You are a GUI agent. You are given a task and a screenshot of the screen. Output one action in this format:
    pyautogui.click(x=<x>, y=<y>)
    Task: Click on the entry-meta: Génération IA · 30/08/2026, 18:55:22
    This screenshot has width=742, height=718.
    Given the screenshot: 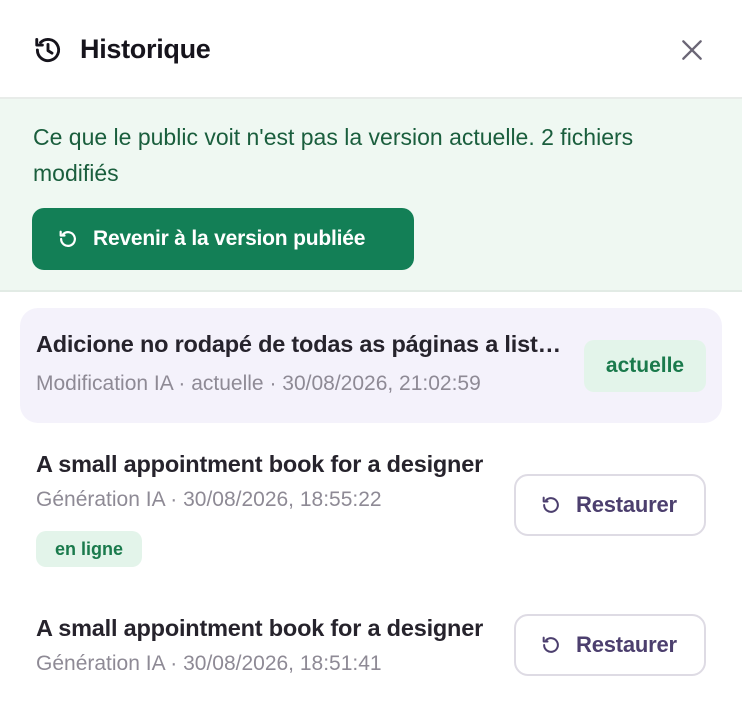 What is the action you would take?
    pyautogui.click(x=209, y=499)
    